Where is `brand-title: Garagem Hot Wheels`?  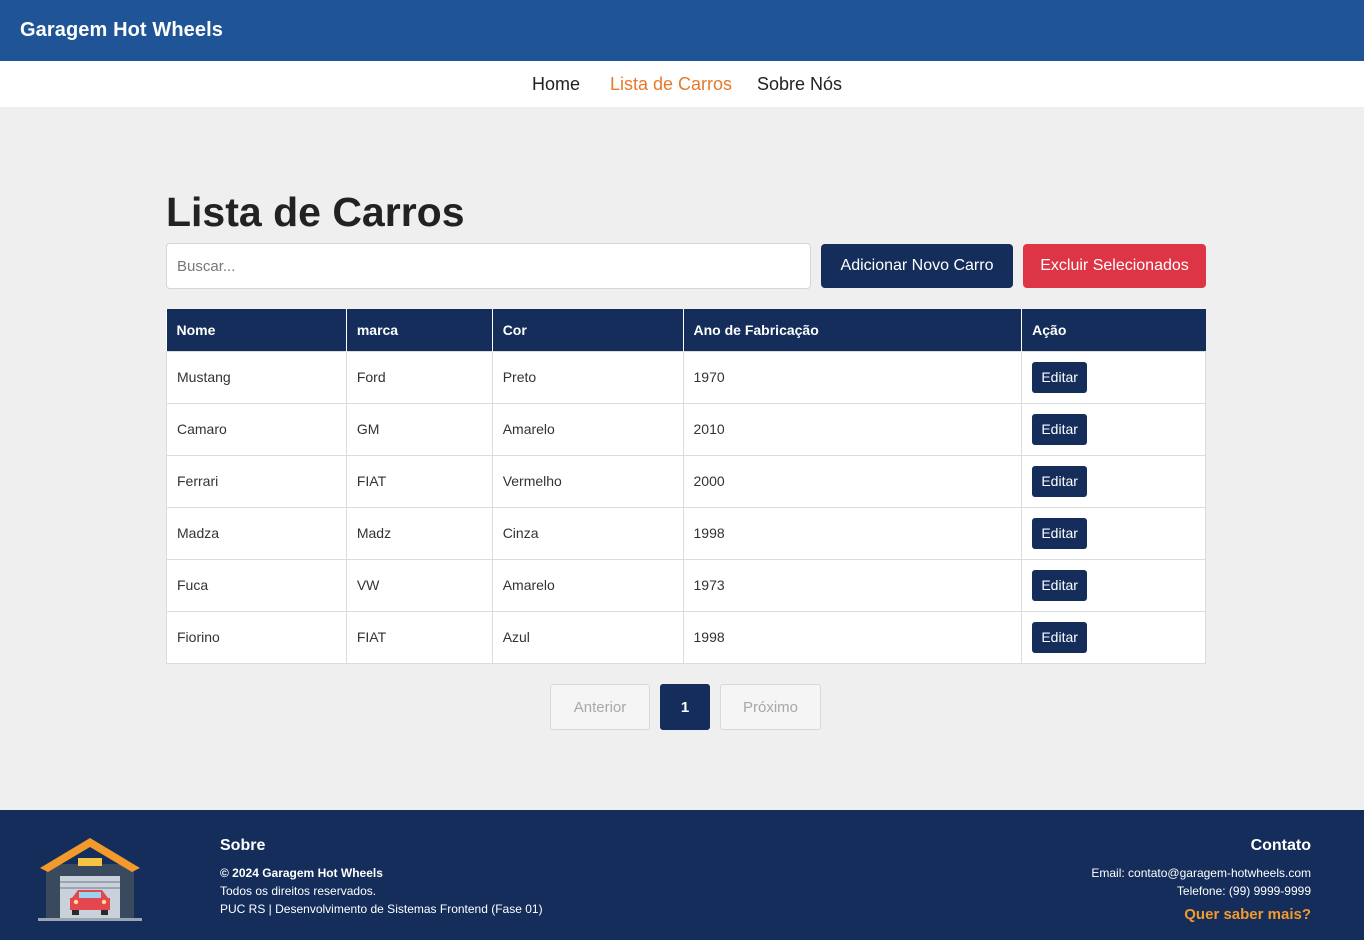 brand-title: Garagem Hot Wheels is located at coordinates (121, 30).